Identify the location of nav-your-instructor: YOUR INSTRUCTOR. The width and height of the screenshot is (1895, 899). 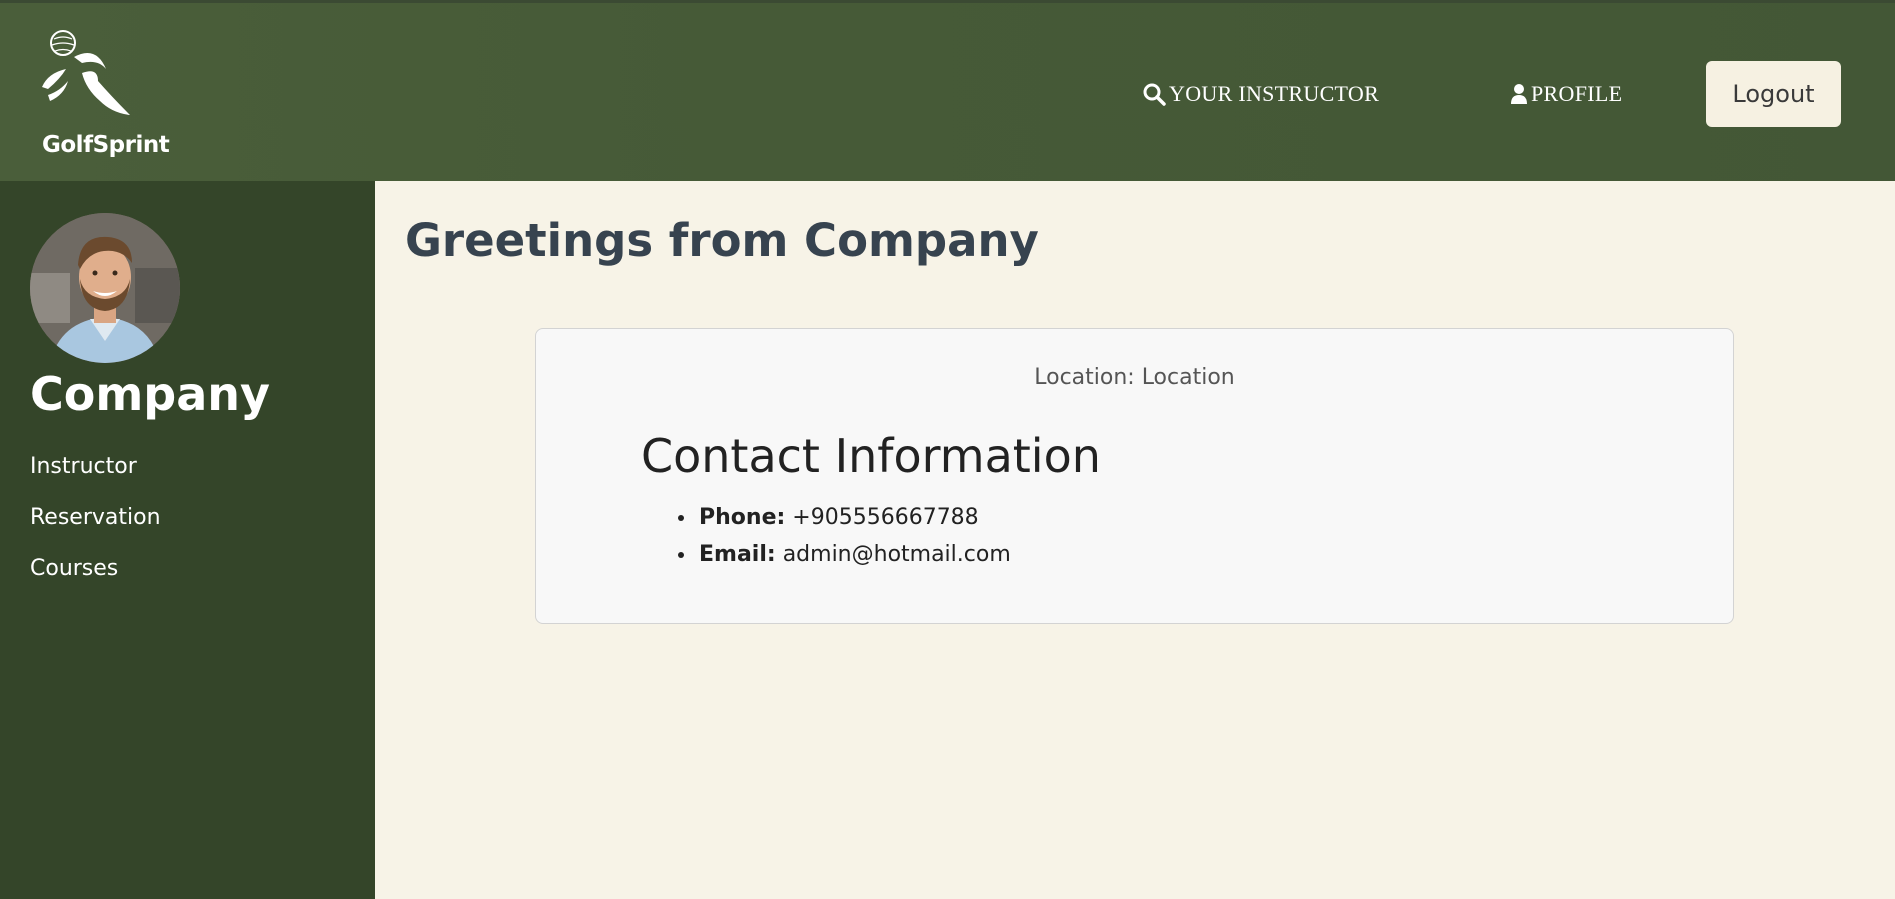
(1260, 94).